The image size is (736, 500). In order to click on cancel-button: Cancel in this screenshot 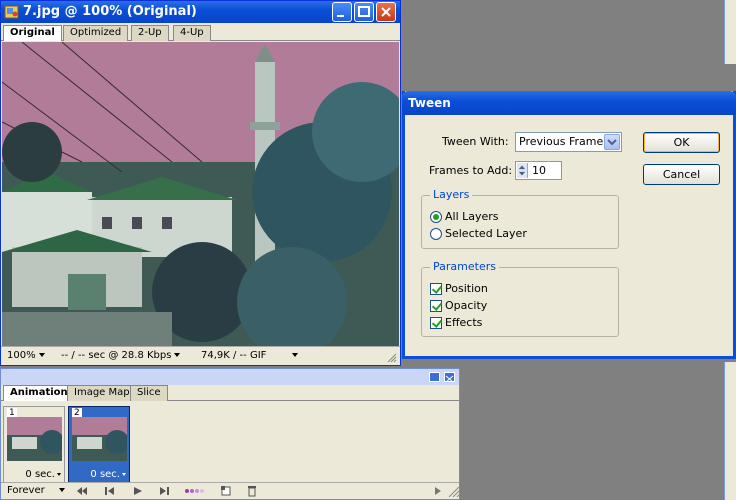, I will do `click(681, 174)`.